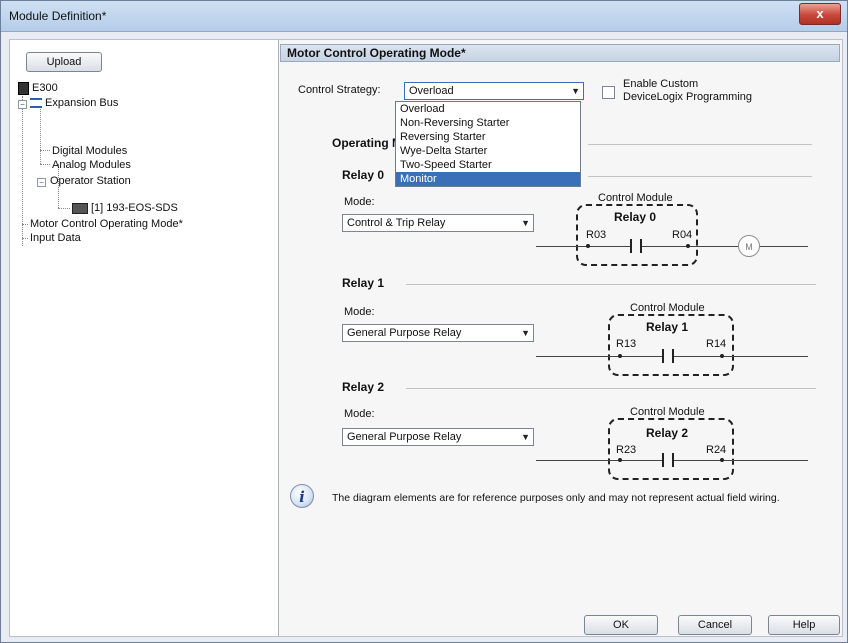 This screenshot has width=848, height=643. What do you see at coordinates (621, 625) in the screenshot?
I see `ok-button: OK` at bounding box center [621, 625].